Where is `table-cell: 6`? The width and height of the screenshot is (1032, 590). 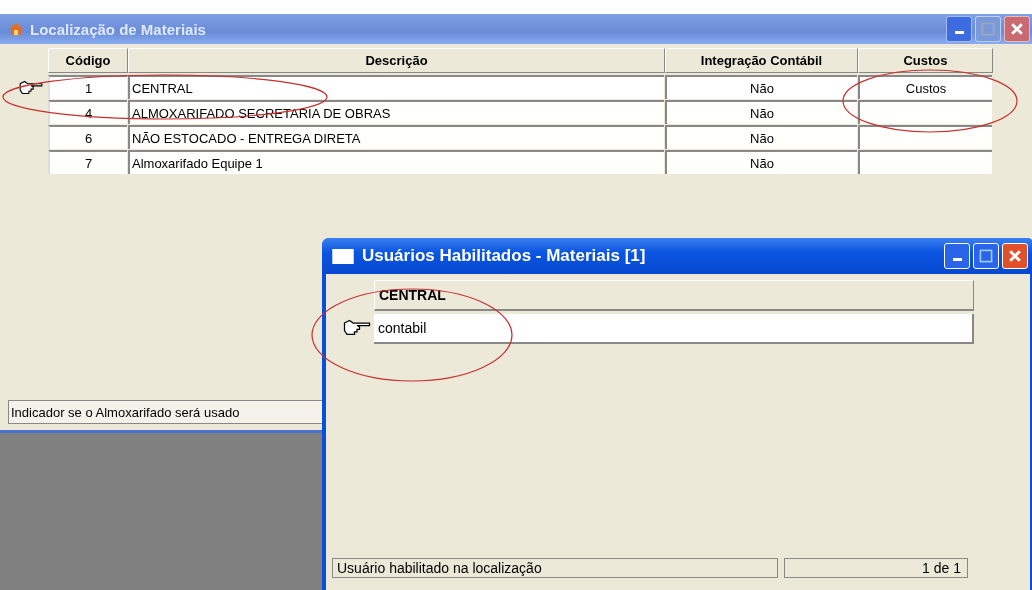 table-cell: 6 is located at coordinates (87, 137).